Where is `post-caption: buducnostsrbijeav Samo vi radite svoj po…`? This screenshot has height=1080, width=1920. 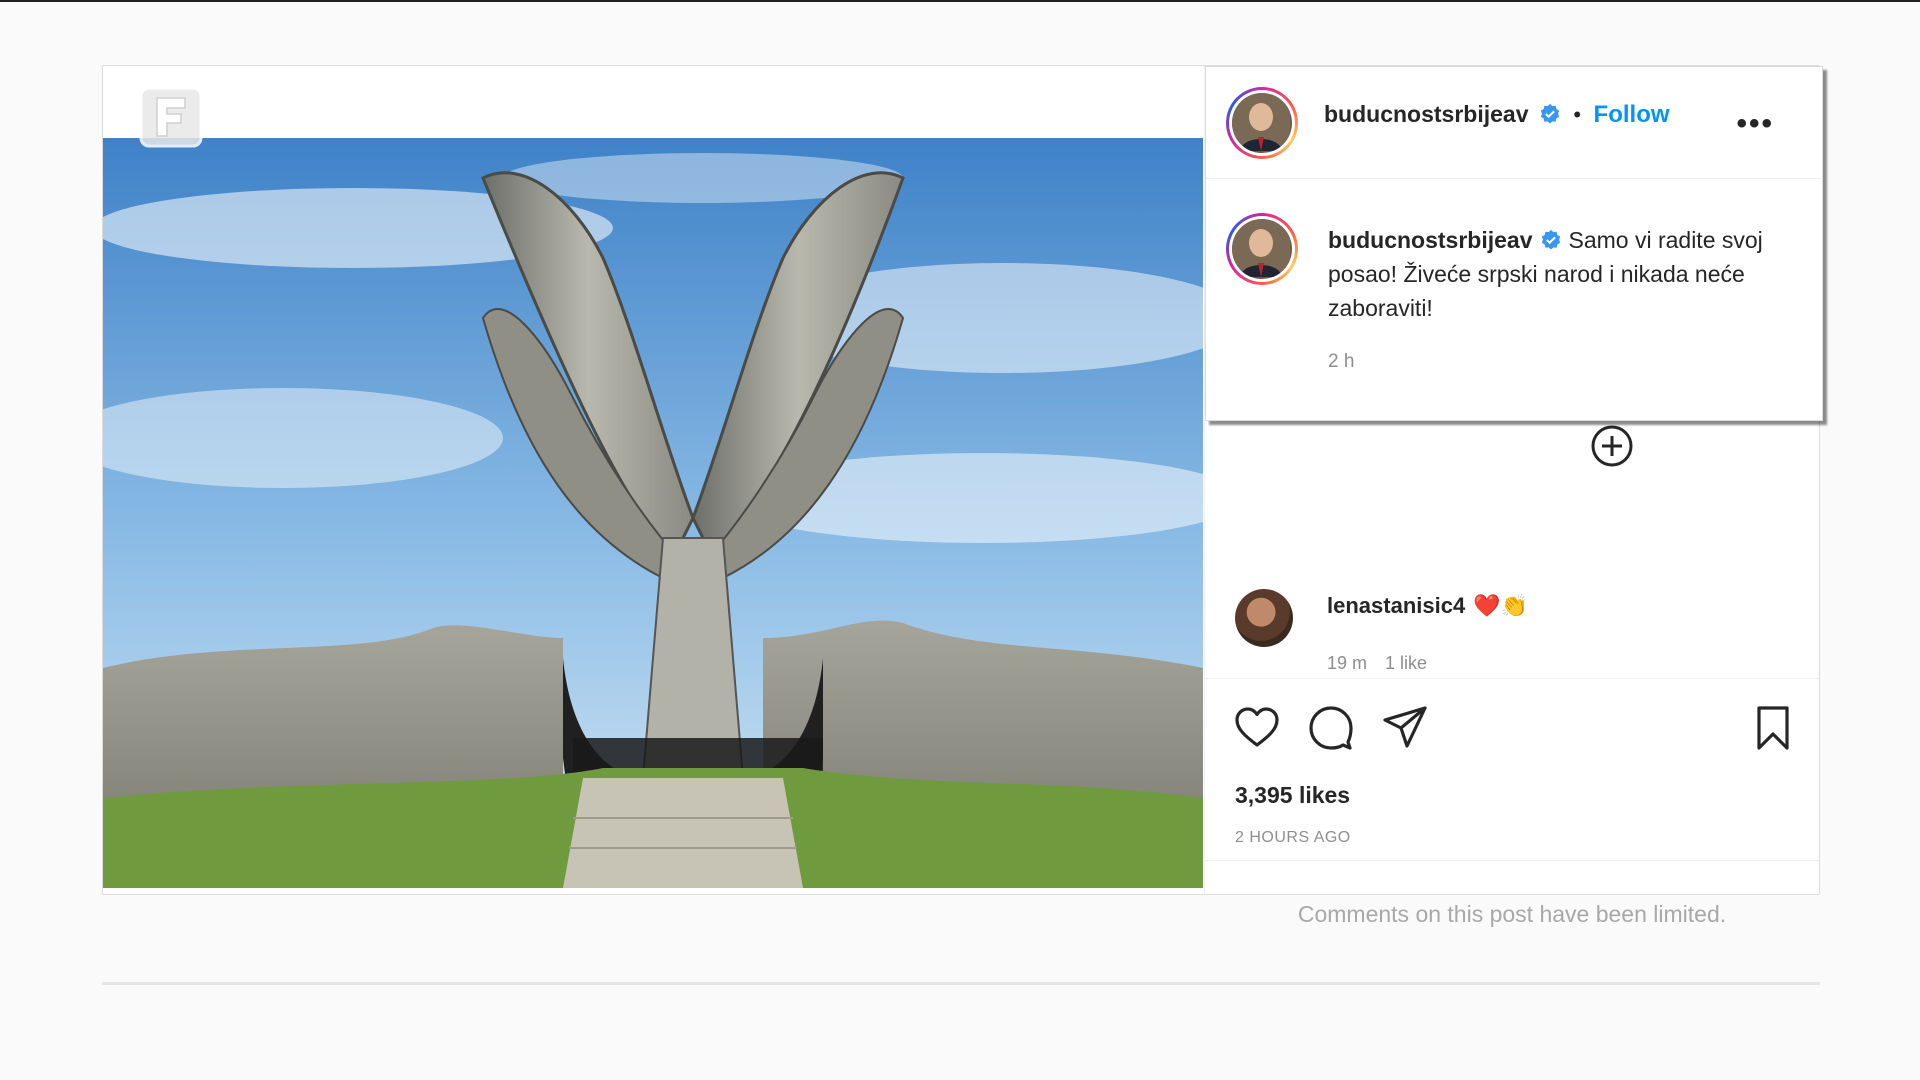 post-caption: buducnostsrbijeav Samo vi radite svoj po… is located at coordinates (1563, 274).